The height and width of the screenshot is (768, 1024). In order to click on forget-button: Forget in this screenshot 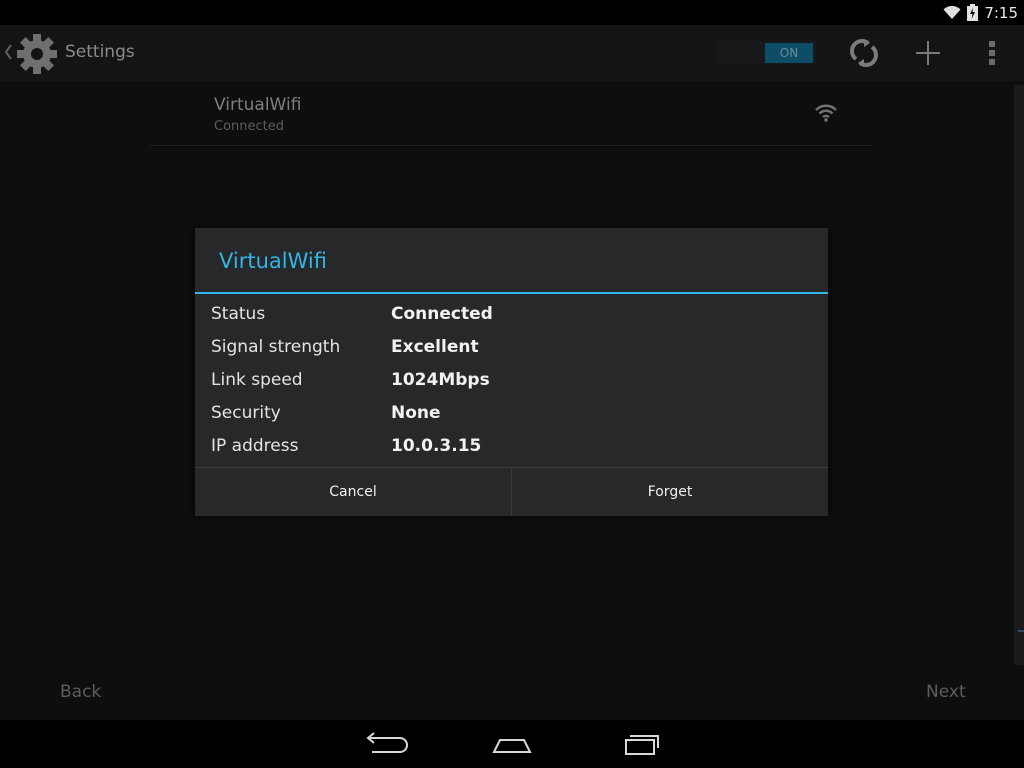, I will do `click(670, 492)`.